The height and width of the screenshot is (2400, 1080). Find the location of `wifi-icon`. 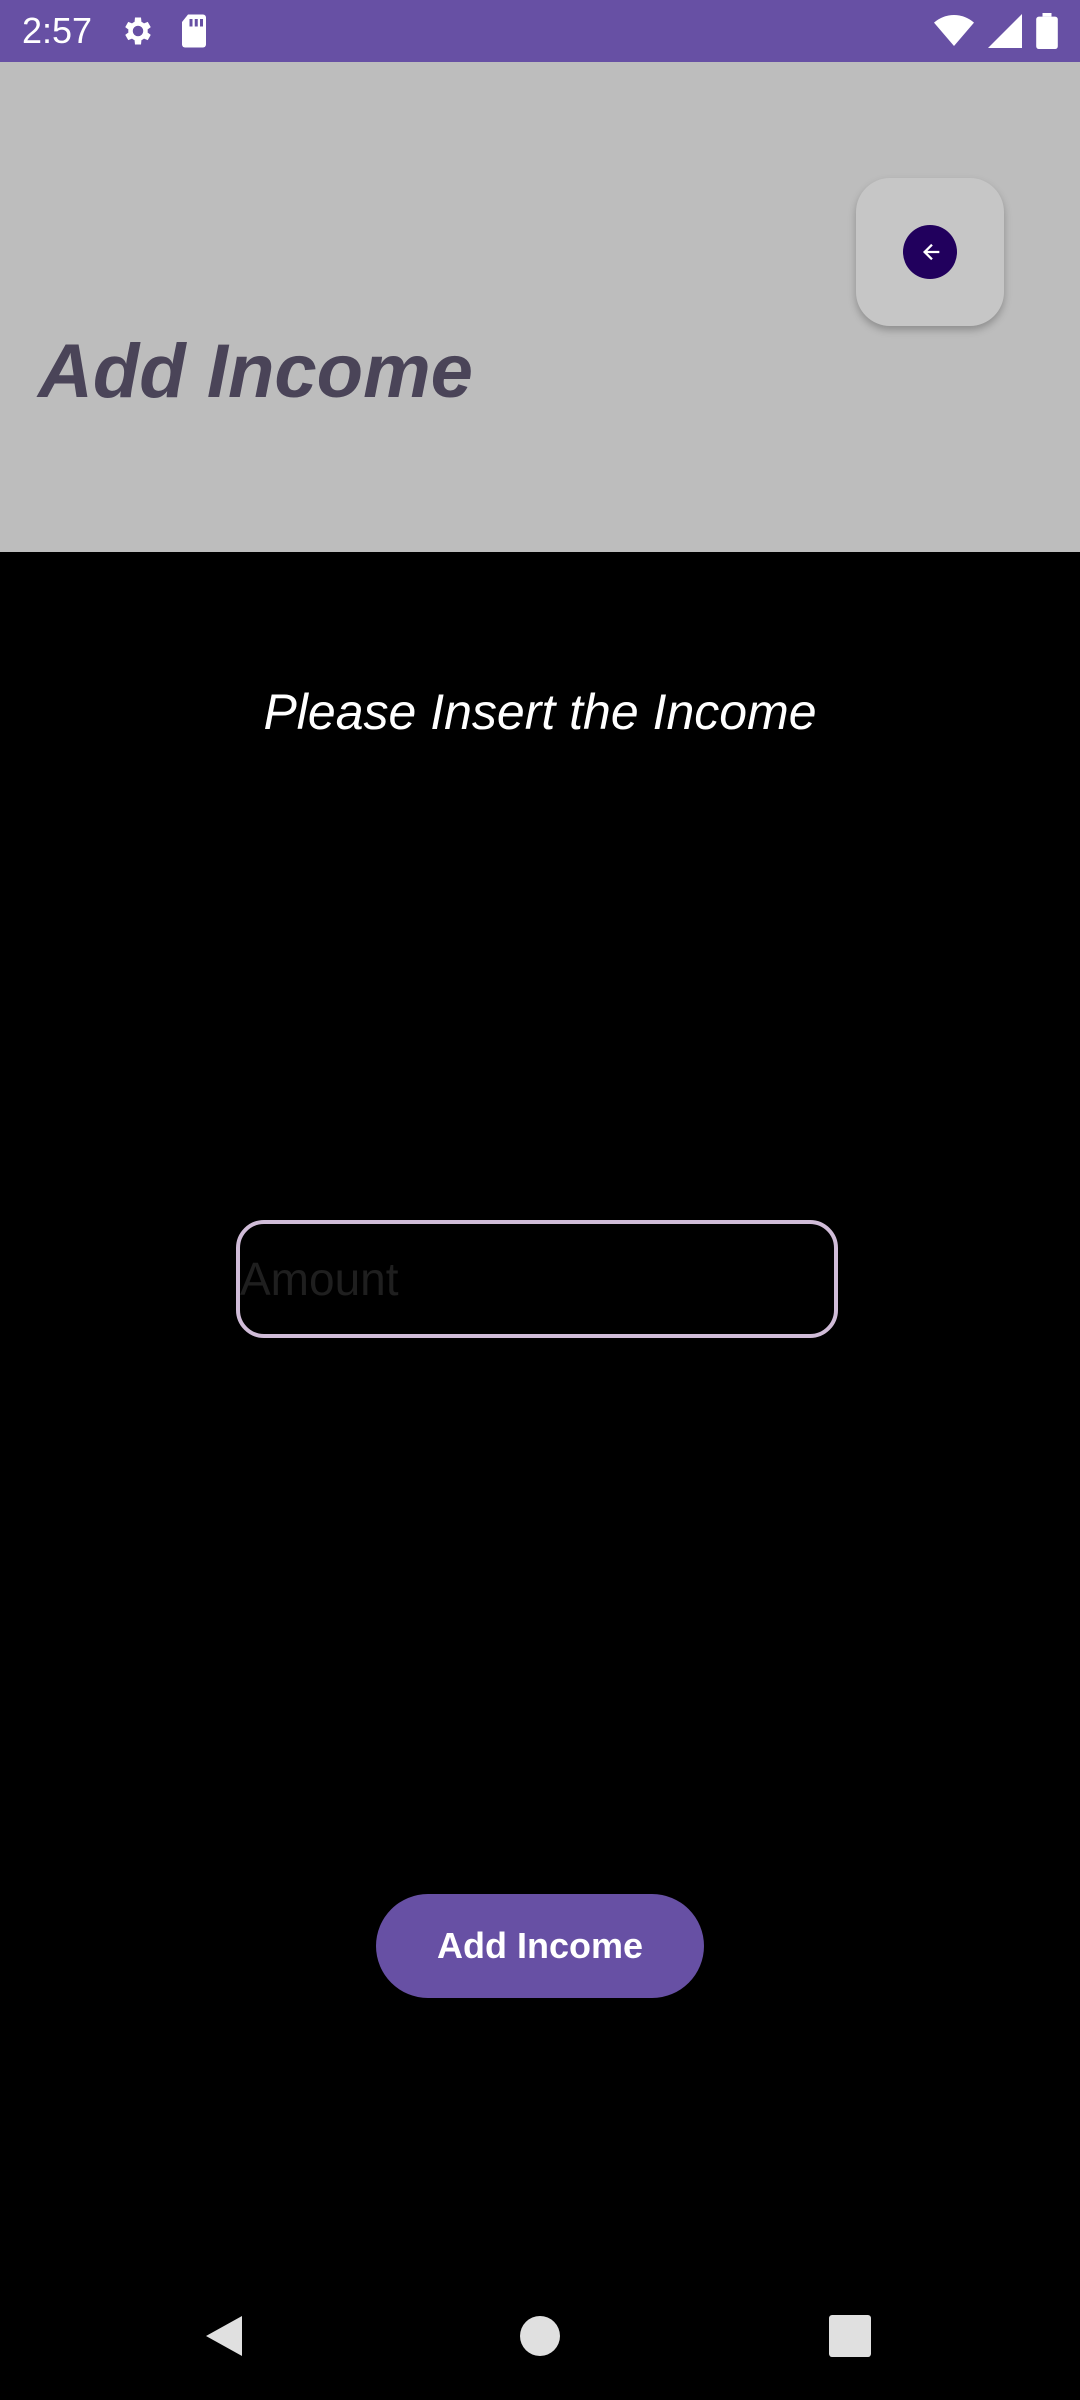

wifi-icon is located at coordinates (954, 31).